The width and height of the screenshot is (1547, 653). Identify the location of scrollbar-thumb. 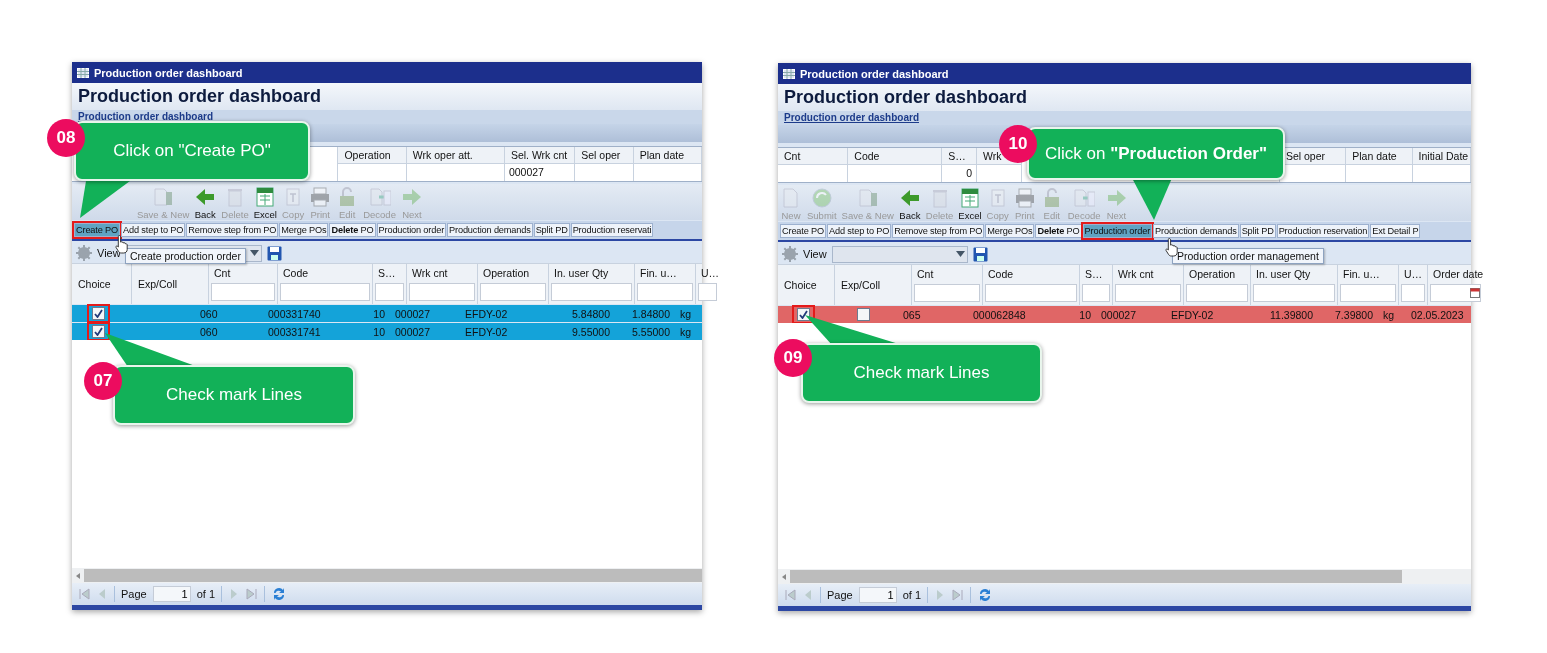
(1096, 576).